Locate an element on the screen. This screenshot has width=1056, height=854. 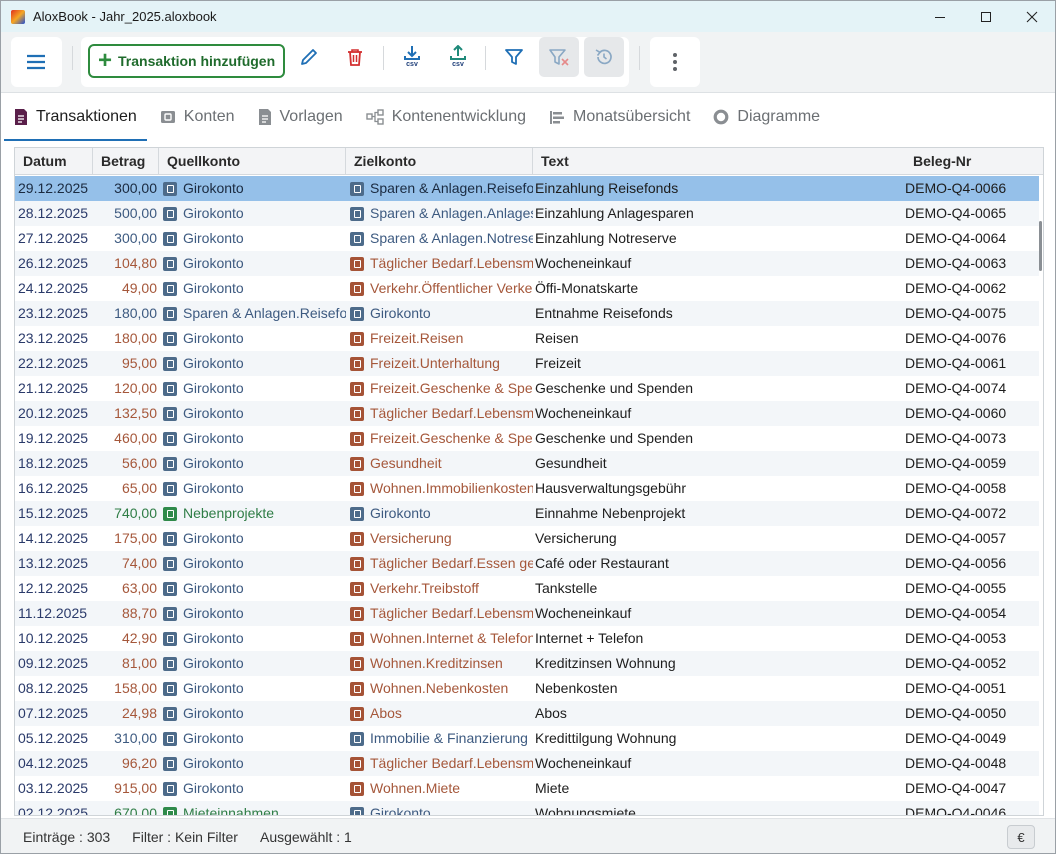
cell-beleg-nr: DEMO-Q4-0053 is located at coordinates (956, 638).